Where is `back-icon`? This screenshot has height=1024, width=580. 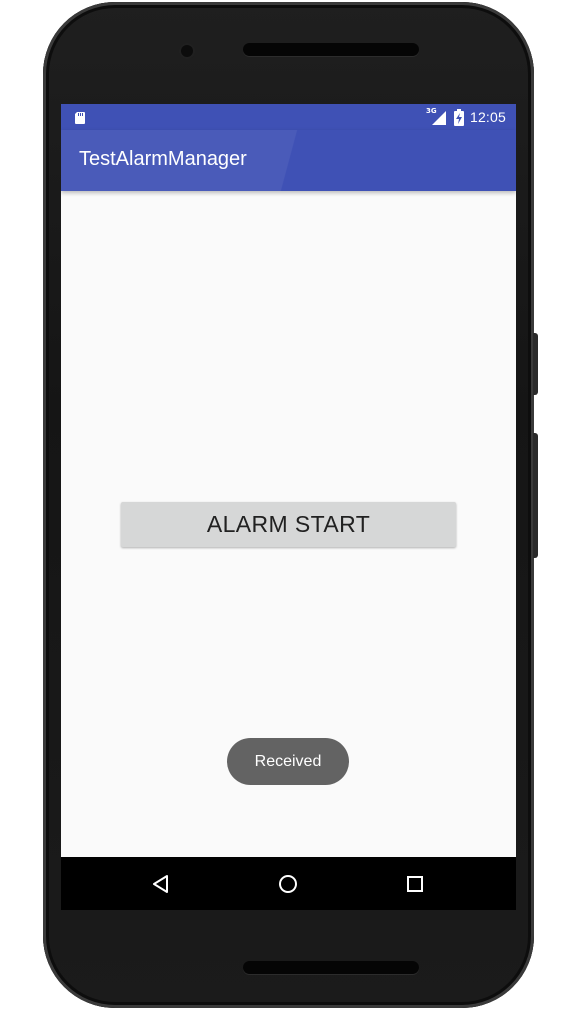
back-icon is located at coordinates (161, 884).